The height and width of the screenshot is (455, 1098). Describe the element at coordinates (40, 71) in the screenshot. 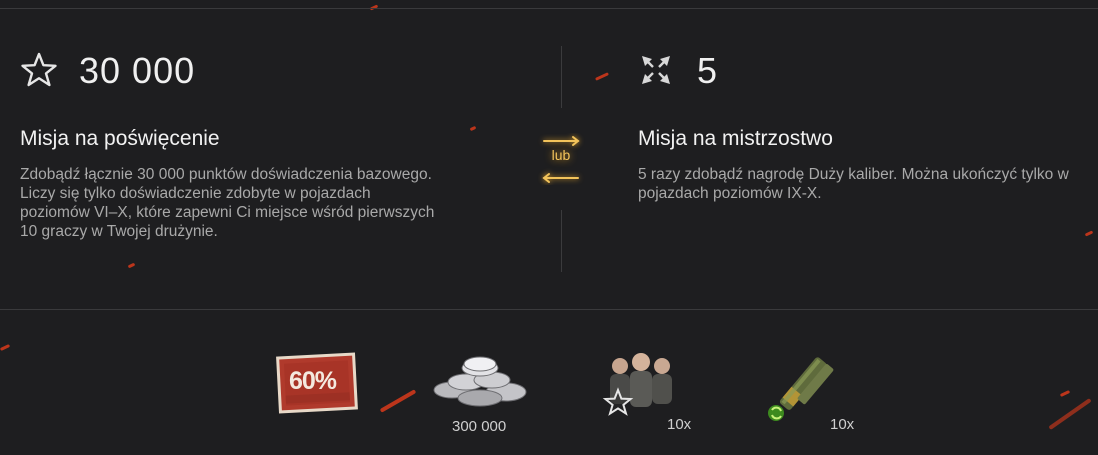

I see `star-outline-icon` at that location.